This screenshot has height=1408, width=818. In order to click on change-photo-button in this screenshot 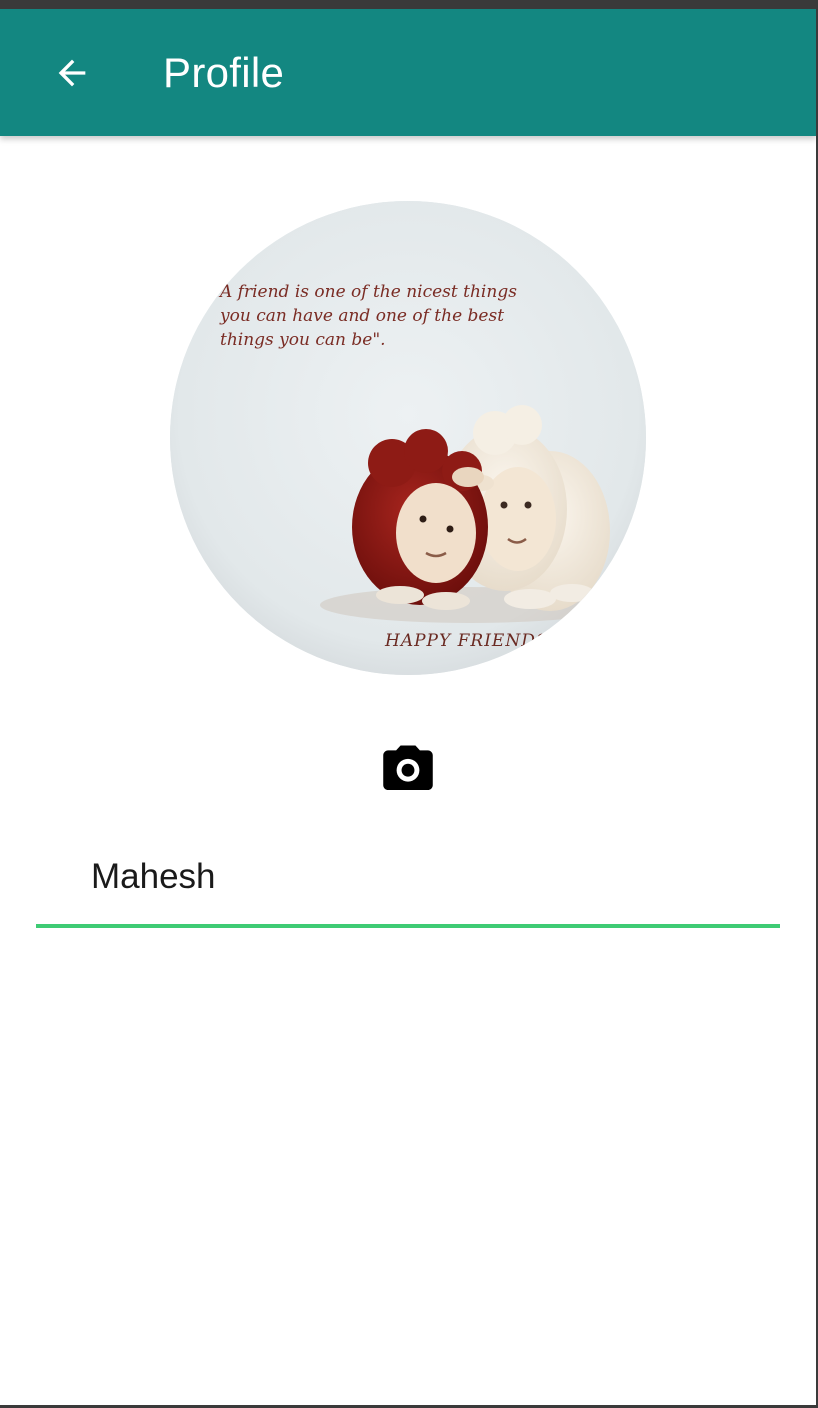, I will do `click(408, 769)`.